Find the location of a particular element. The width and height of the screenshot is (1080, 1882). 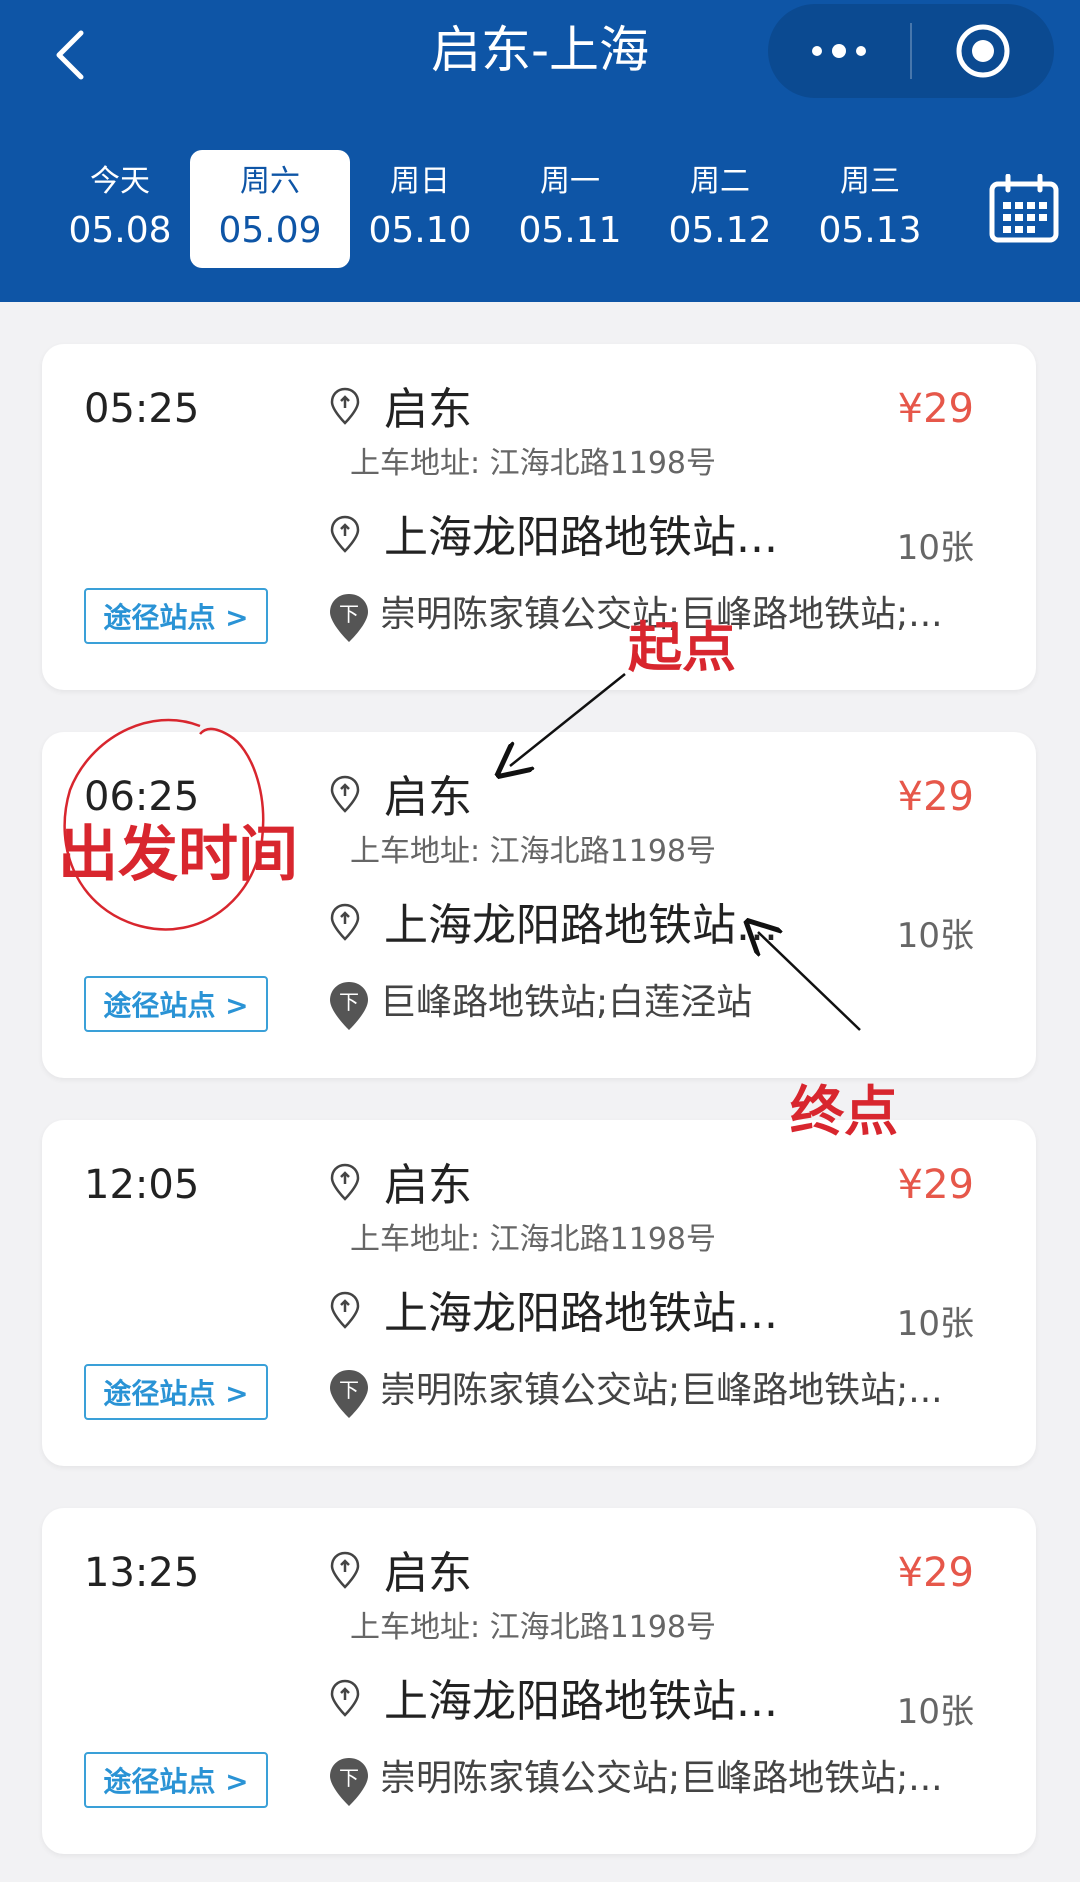

calendar-icon is located at coordinates (1024, 208).